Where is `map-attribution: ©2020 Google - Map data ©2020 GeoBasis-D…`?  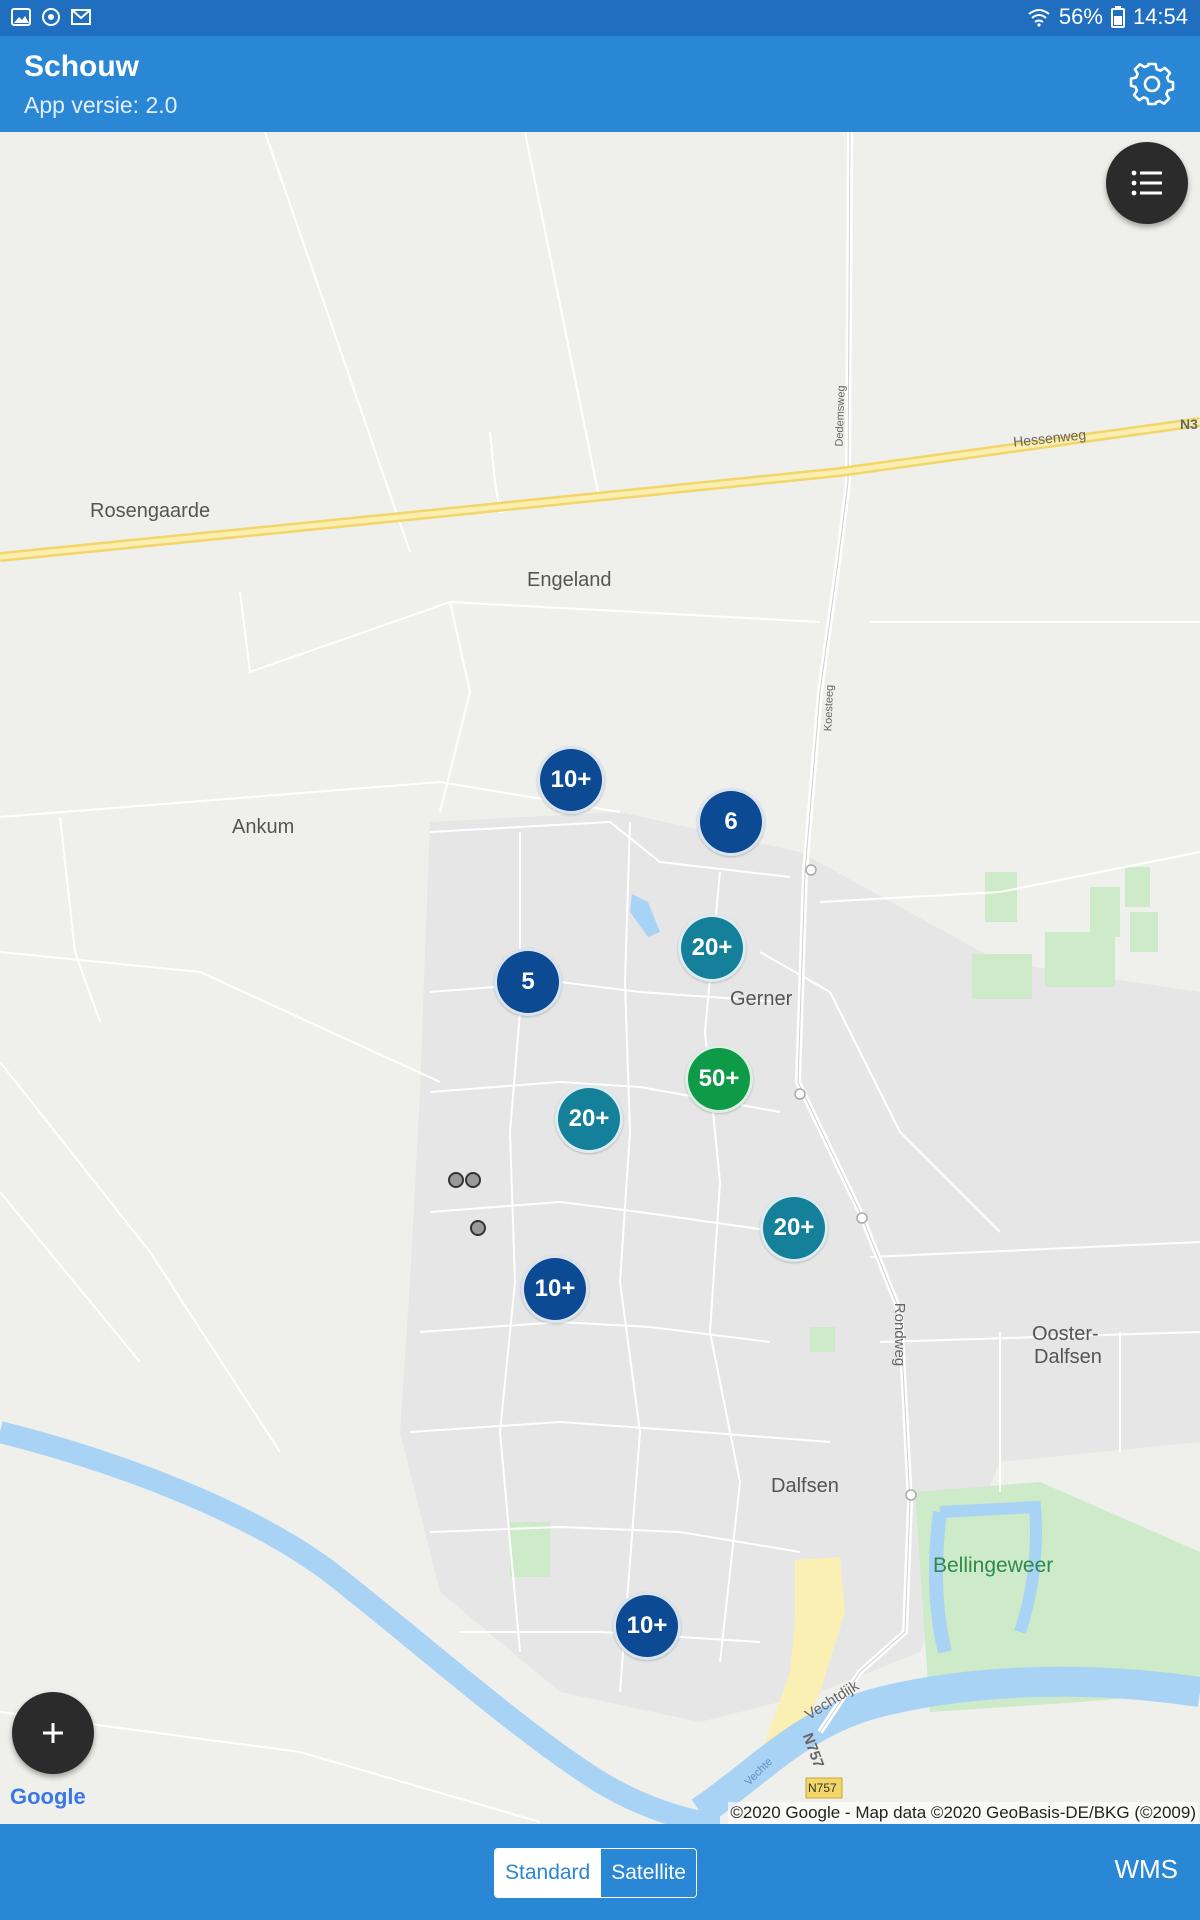
map-attribution: ©2020 Google - Map data ©2020 GeoBasis-D… is located at coordinates (963, 1813).